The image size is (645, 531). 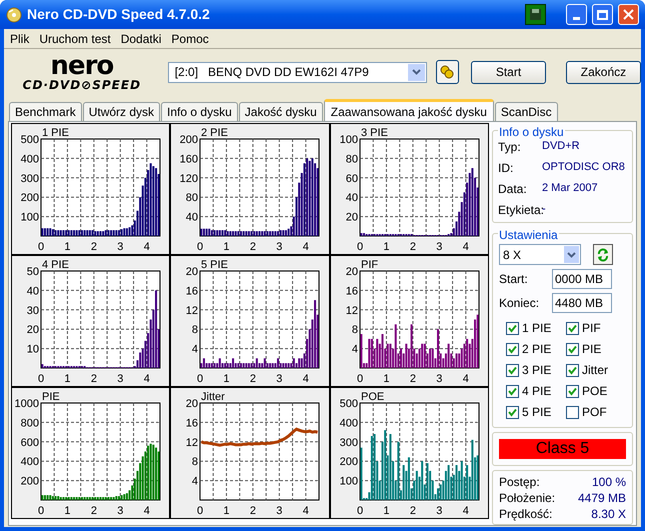 What do you see at coordinates (29, 442) in the screenshot?
I see `y-tick-label: 600` at bounding box center [29, 442].